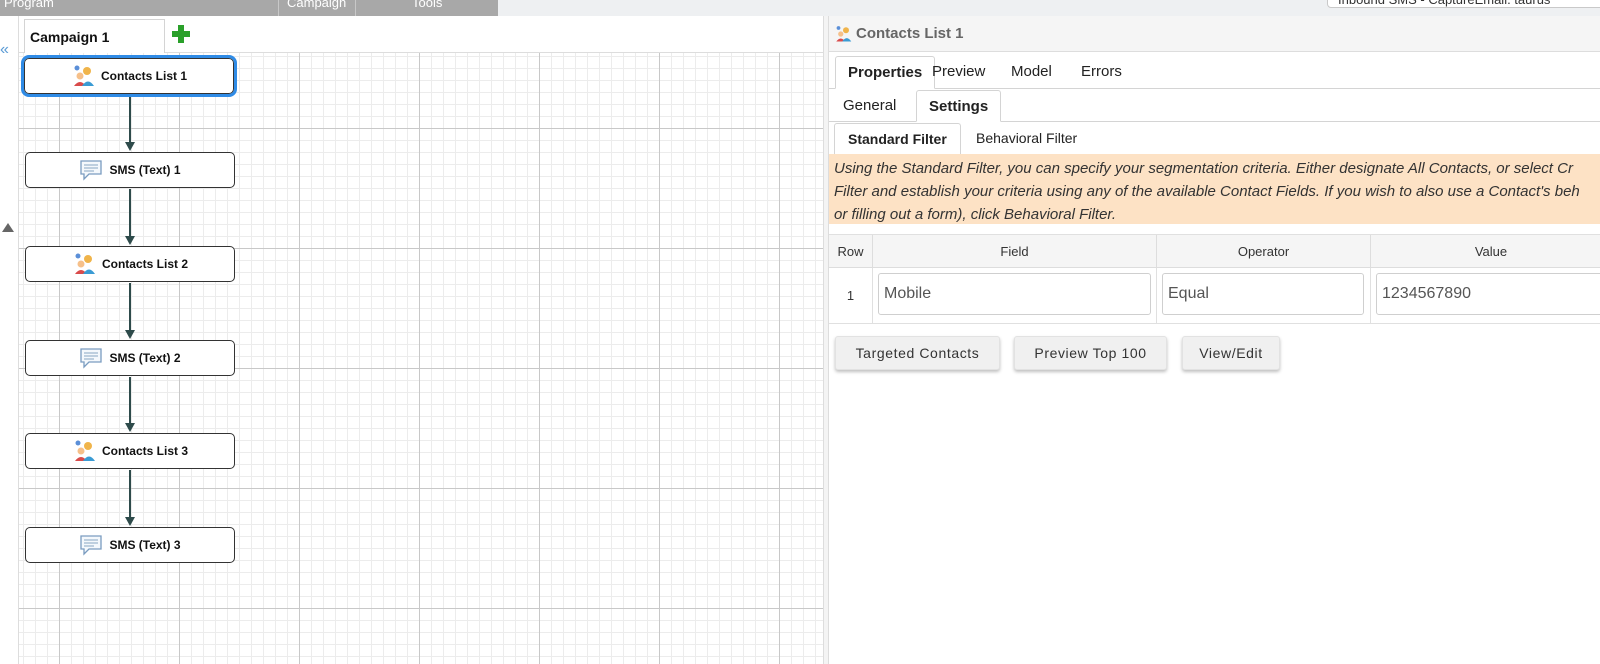 This screenshot has width=1600, height=664. I want to click on menu-group: Program Campaign Tools, so click(249, 8).